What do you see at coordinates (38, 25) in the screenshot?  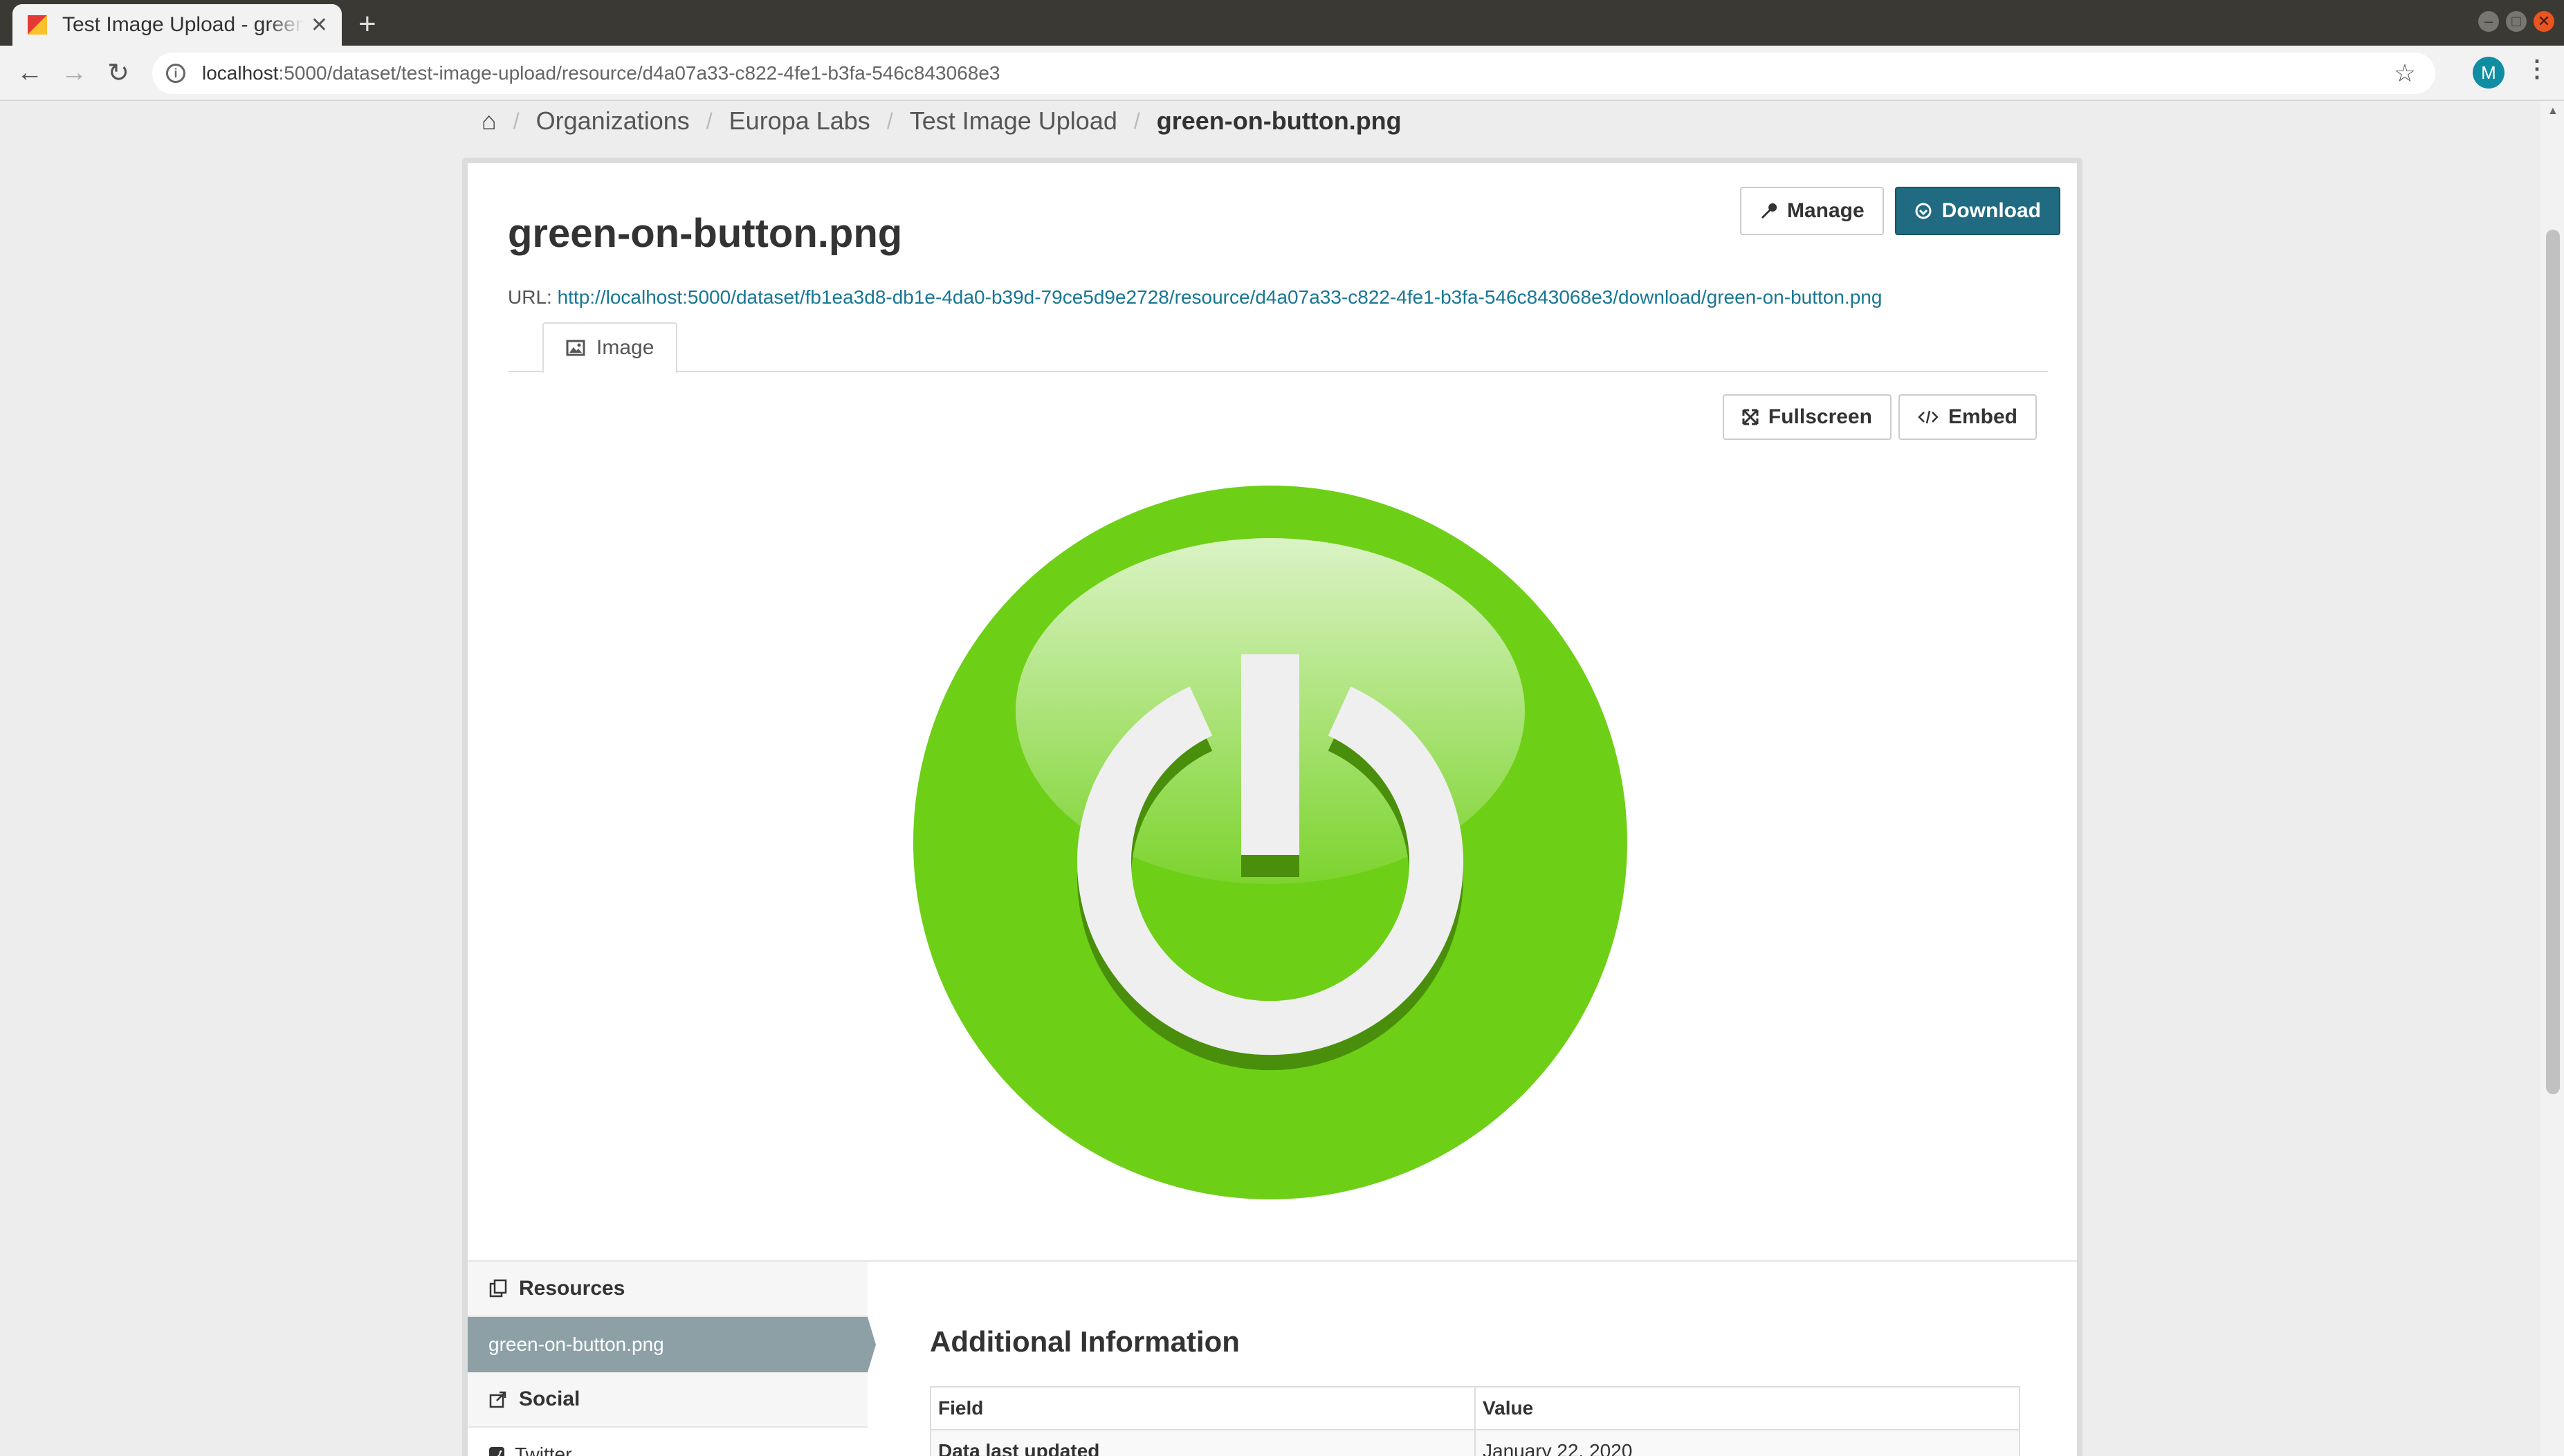 I see `favicon-icon` at bounding box center [38, 25].